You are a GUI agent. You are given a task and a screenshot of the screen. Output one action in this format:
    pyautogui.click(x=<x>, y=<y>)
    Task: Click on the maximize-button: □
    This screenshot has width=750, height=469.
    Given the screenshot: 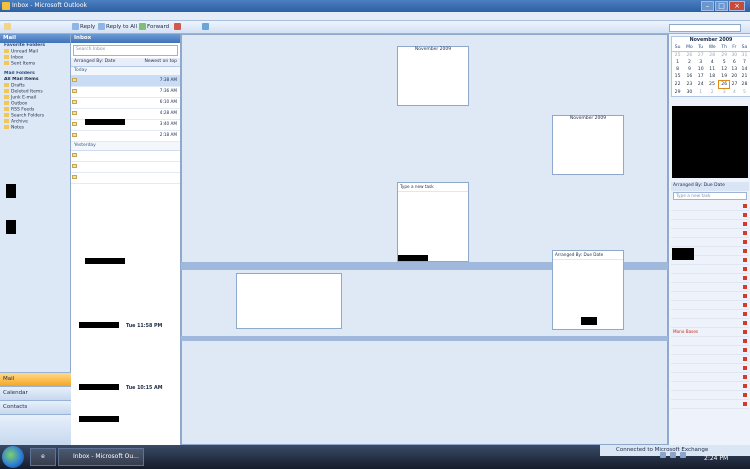 What is the action you would take?
    pyautogui.click(x=721, y=6)
    